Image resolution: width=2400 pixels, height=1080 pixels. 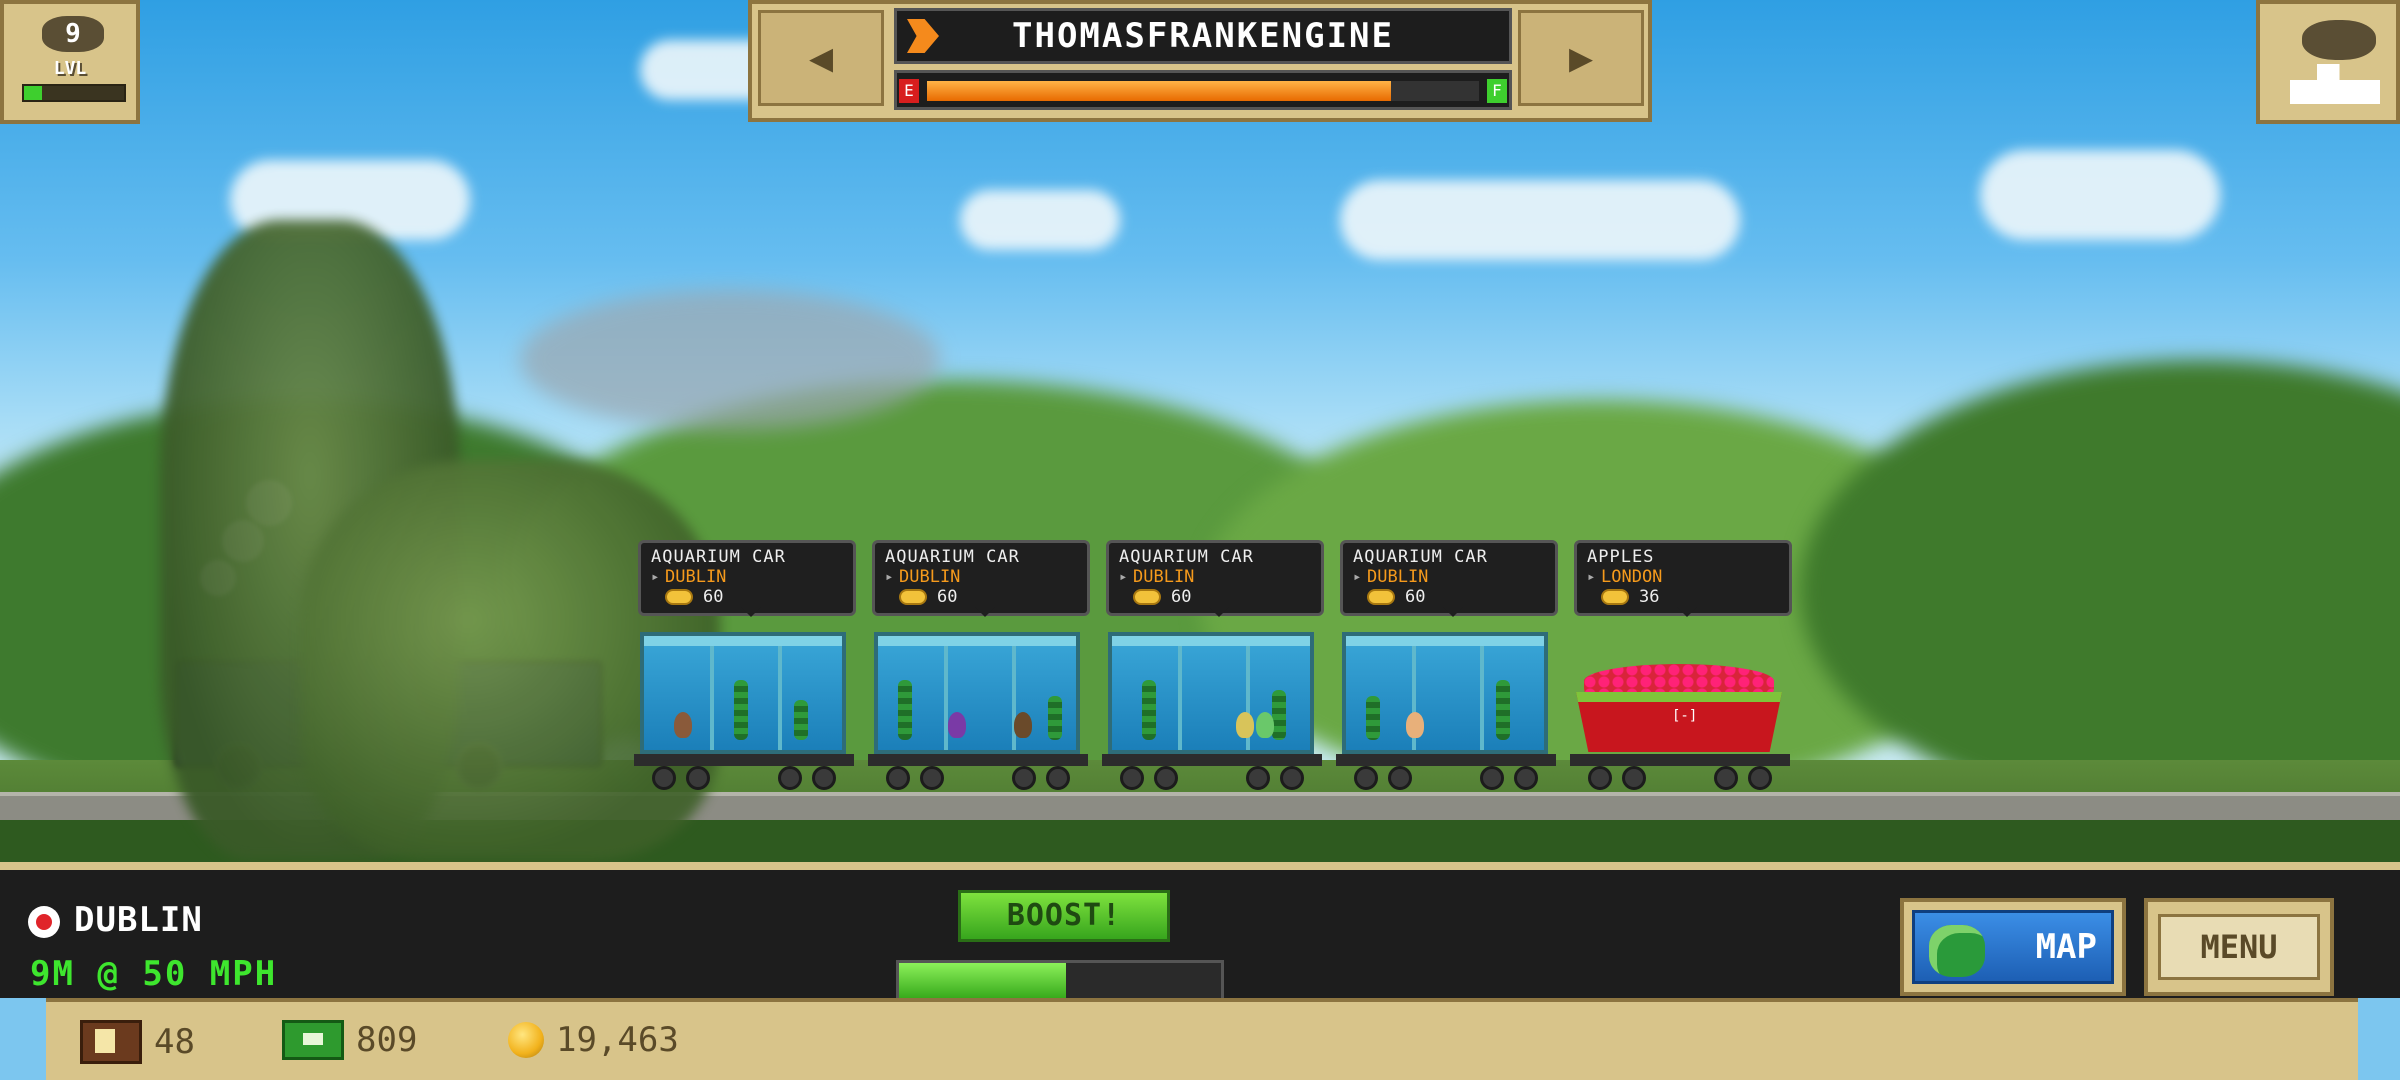 What do you see at coordinates (349, 1040) in the screenshot?
I see `cash-counter: 809` at bounding box center [349, 1040].